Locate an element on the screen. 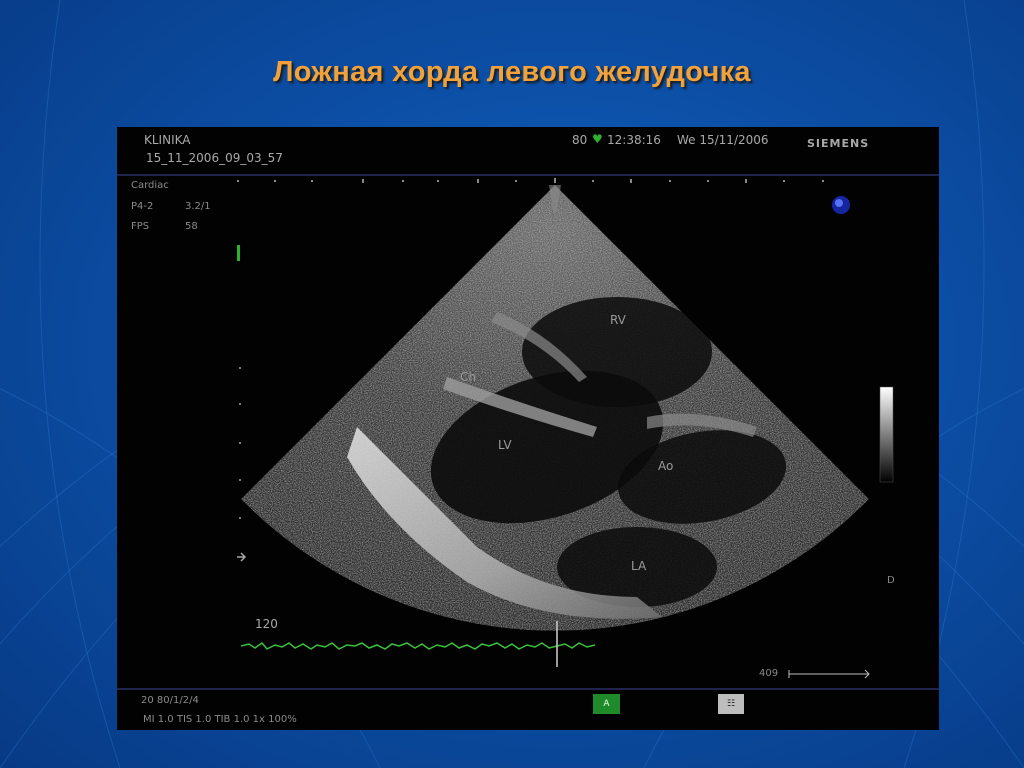  top-ruler is located at coordinates (530, 180).